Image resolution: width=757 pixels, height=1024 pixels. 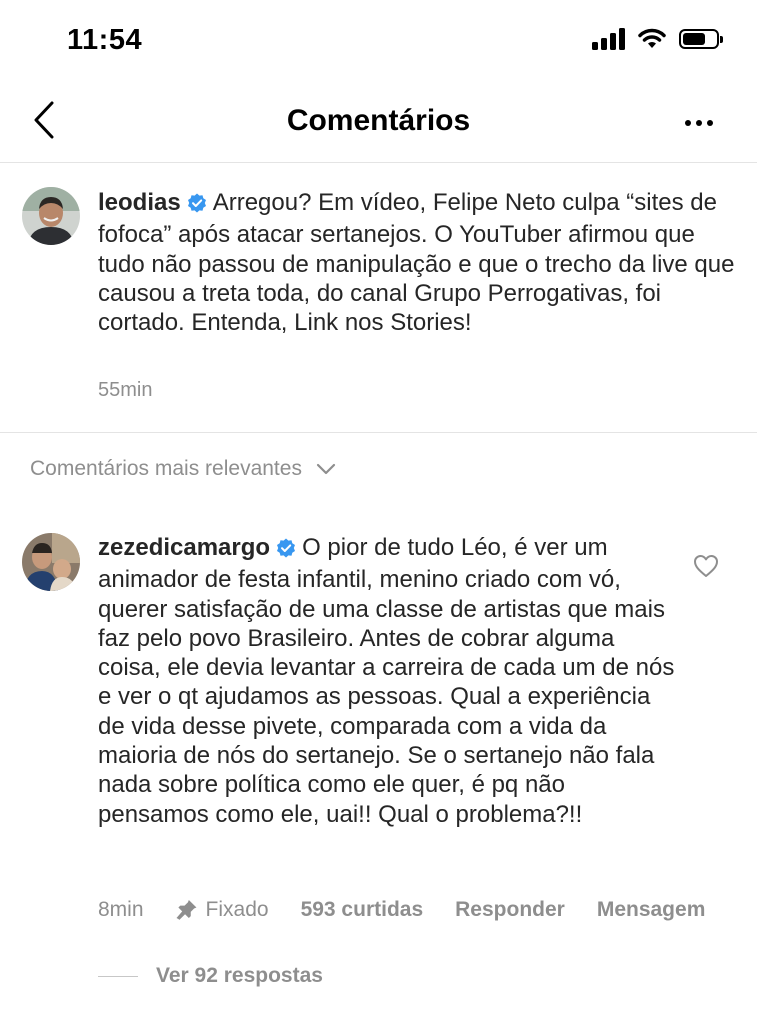 What do you see at coordinates (510, 910) in the screenshot?
I see `reply-button: Responder` at bounding box center [510, 910].